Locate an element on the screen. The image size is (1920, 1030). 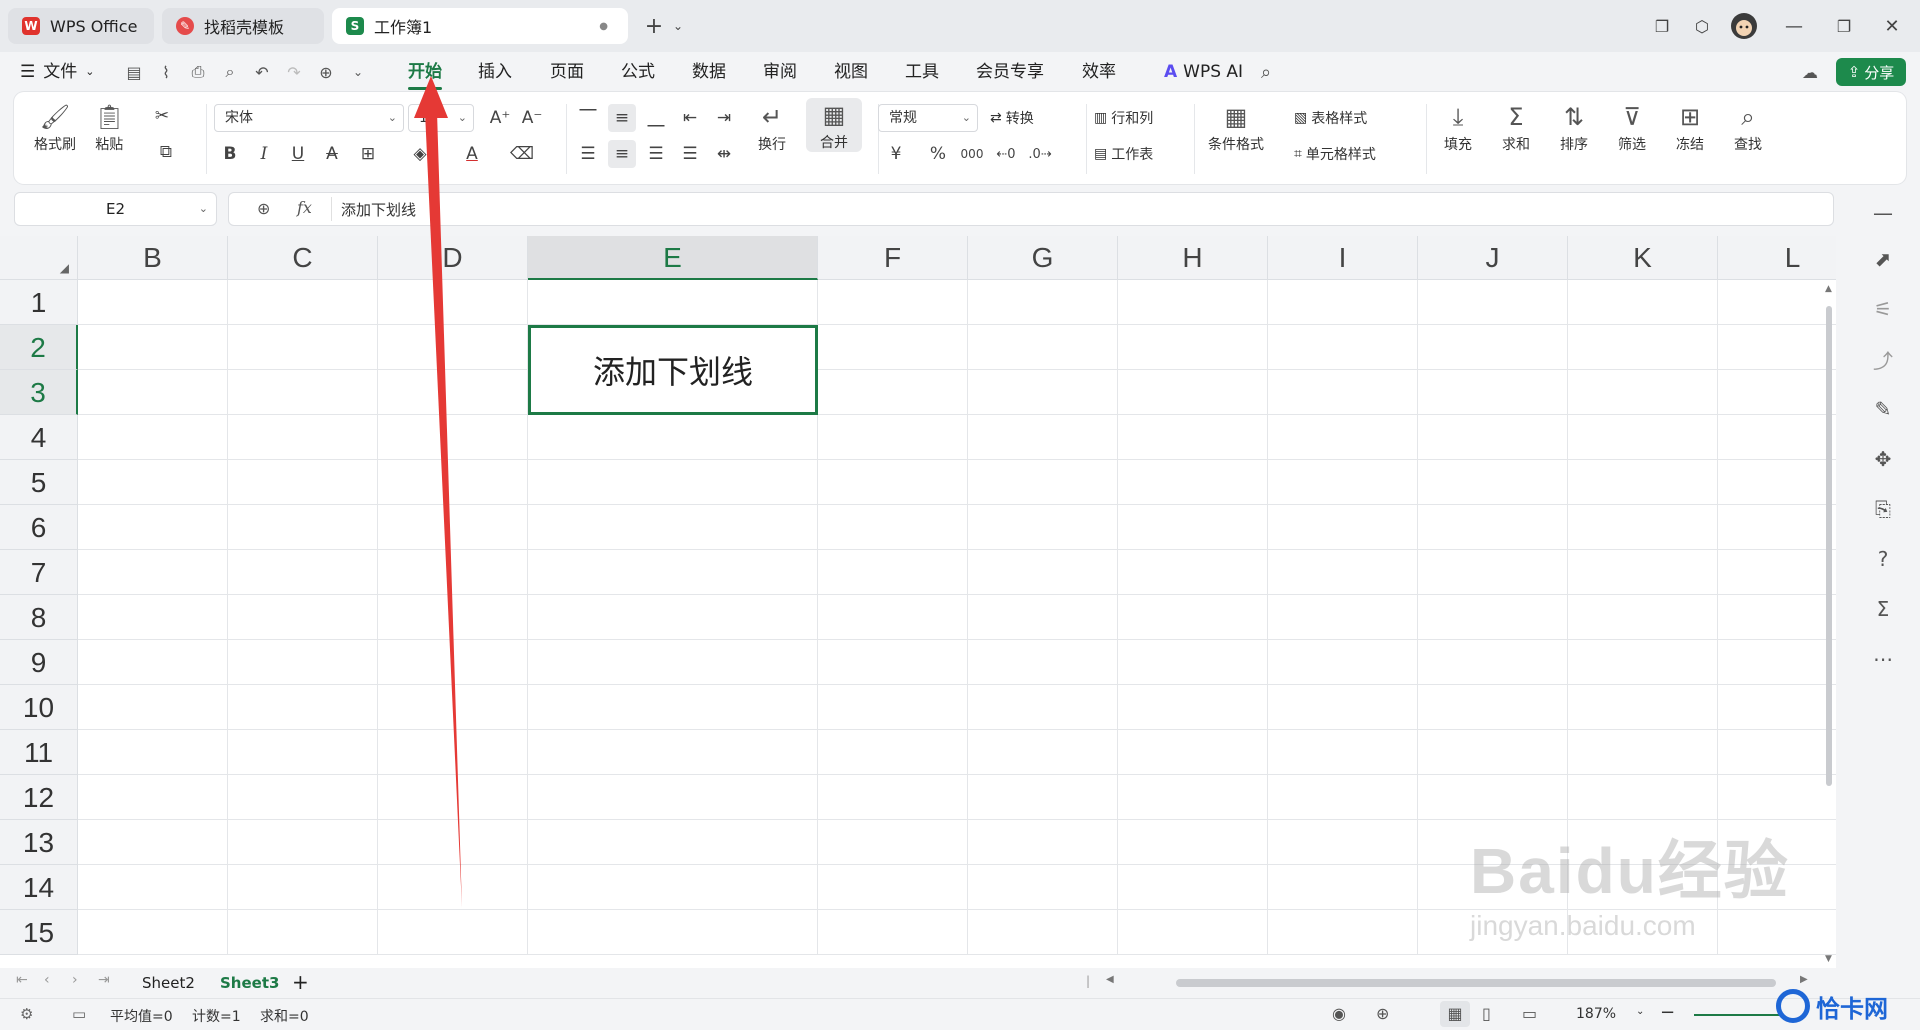
underline-button: U is located at coordinates (298, 154).